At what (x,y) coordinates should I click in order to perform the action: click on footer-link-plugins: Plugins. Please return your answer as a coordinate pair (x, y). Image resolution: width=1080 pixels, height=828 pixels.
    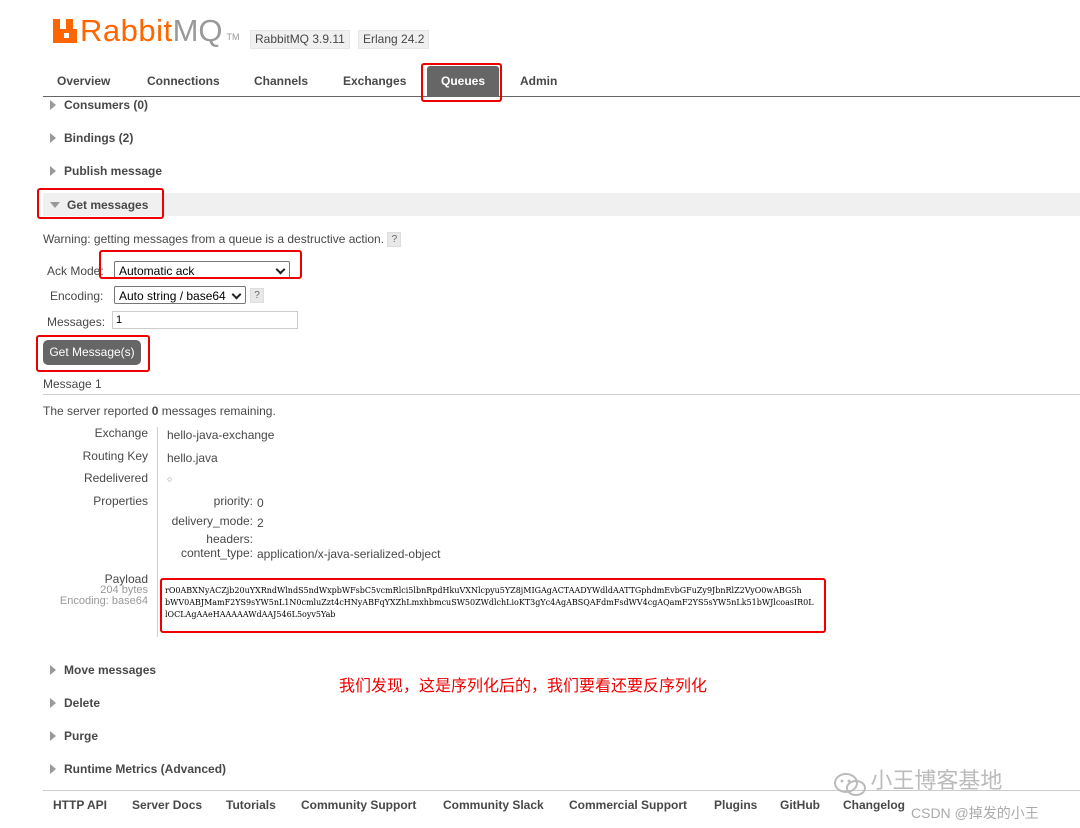
    Looking at the image, I should click on (735, 805).